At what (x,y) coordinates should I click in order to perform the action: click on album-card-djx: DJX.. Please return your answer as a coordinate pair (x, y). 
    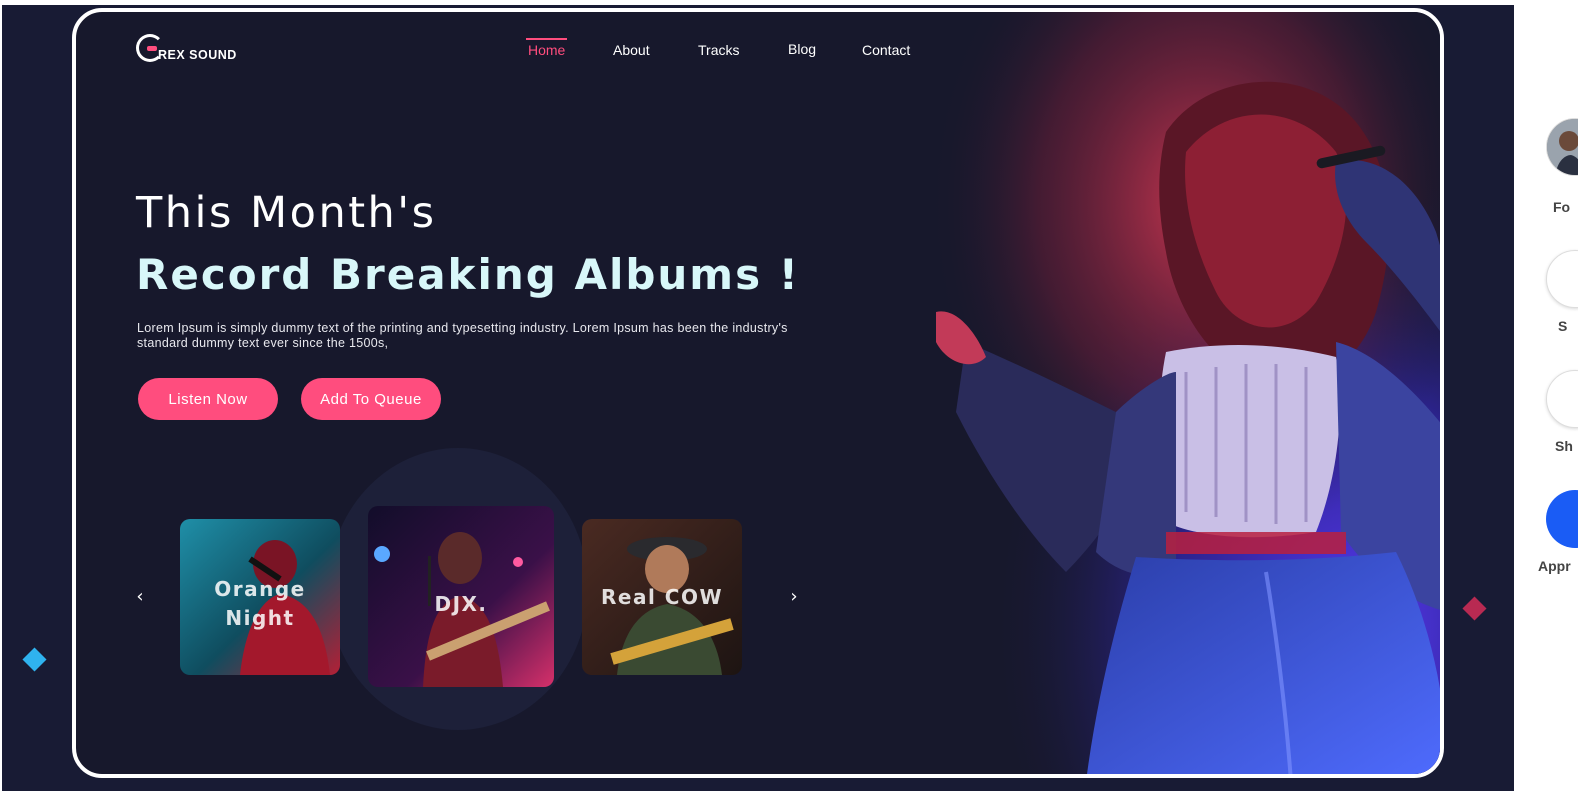
    Looking at the image, I should click on (461, 596).